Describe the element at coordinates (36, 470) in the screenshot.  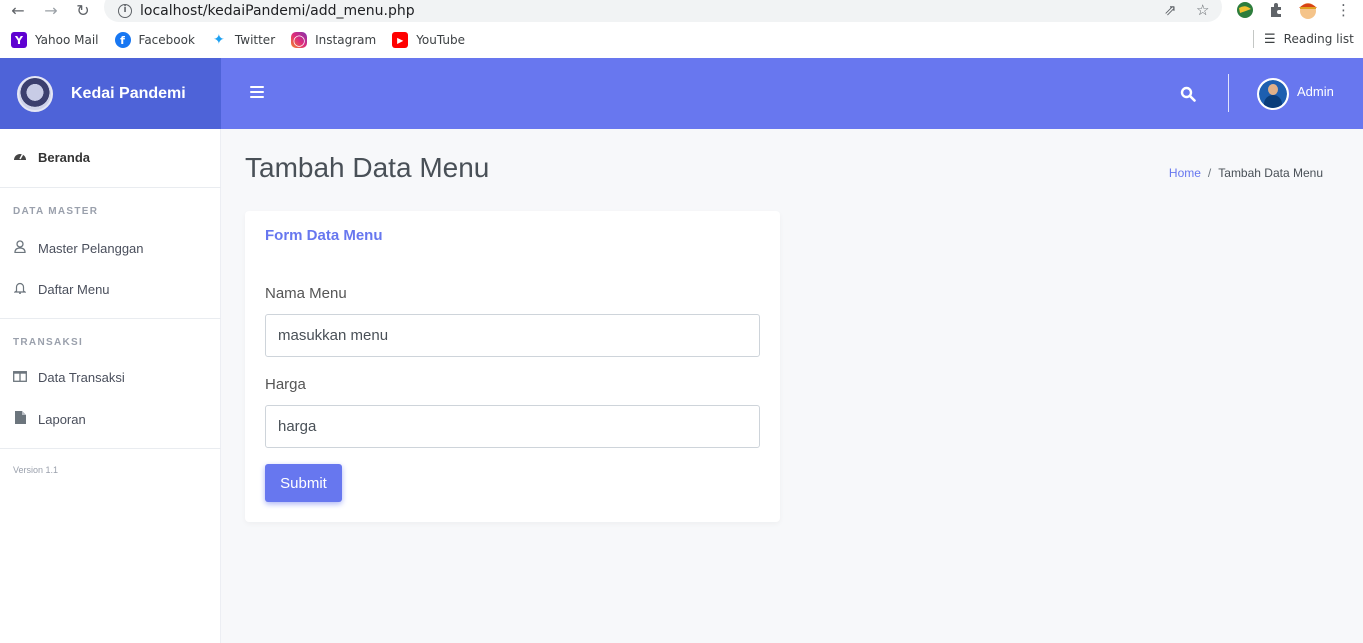
I see `version-text: Version 1.1` at that location.